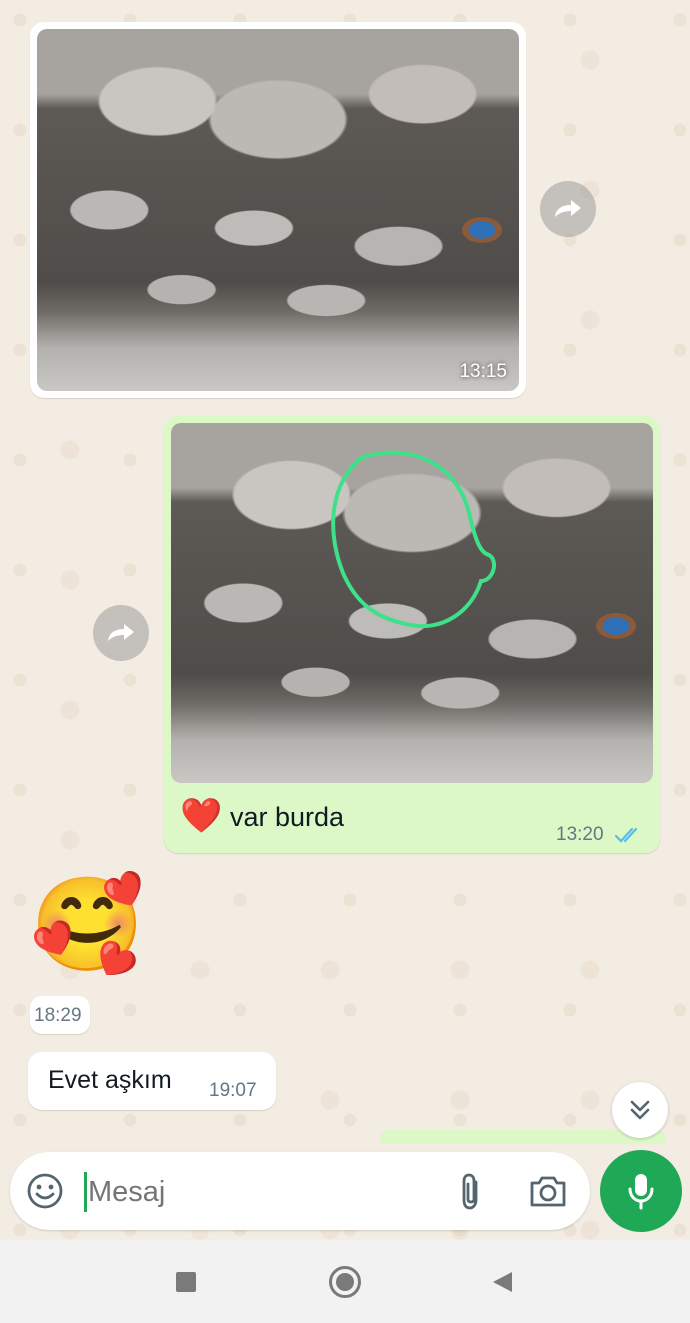  I want to click on emoji-button, so click(45, 1193).